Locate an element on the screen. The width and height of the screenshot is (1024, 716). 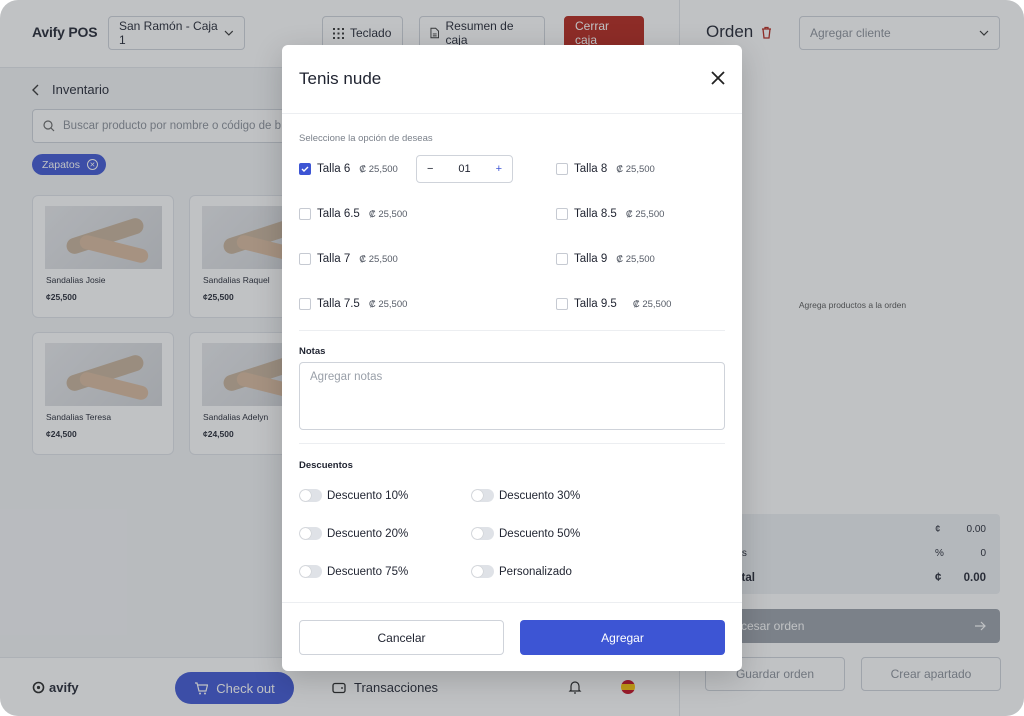
plus-icon: + is located at coordinates (499, 169).